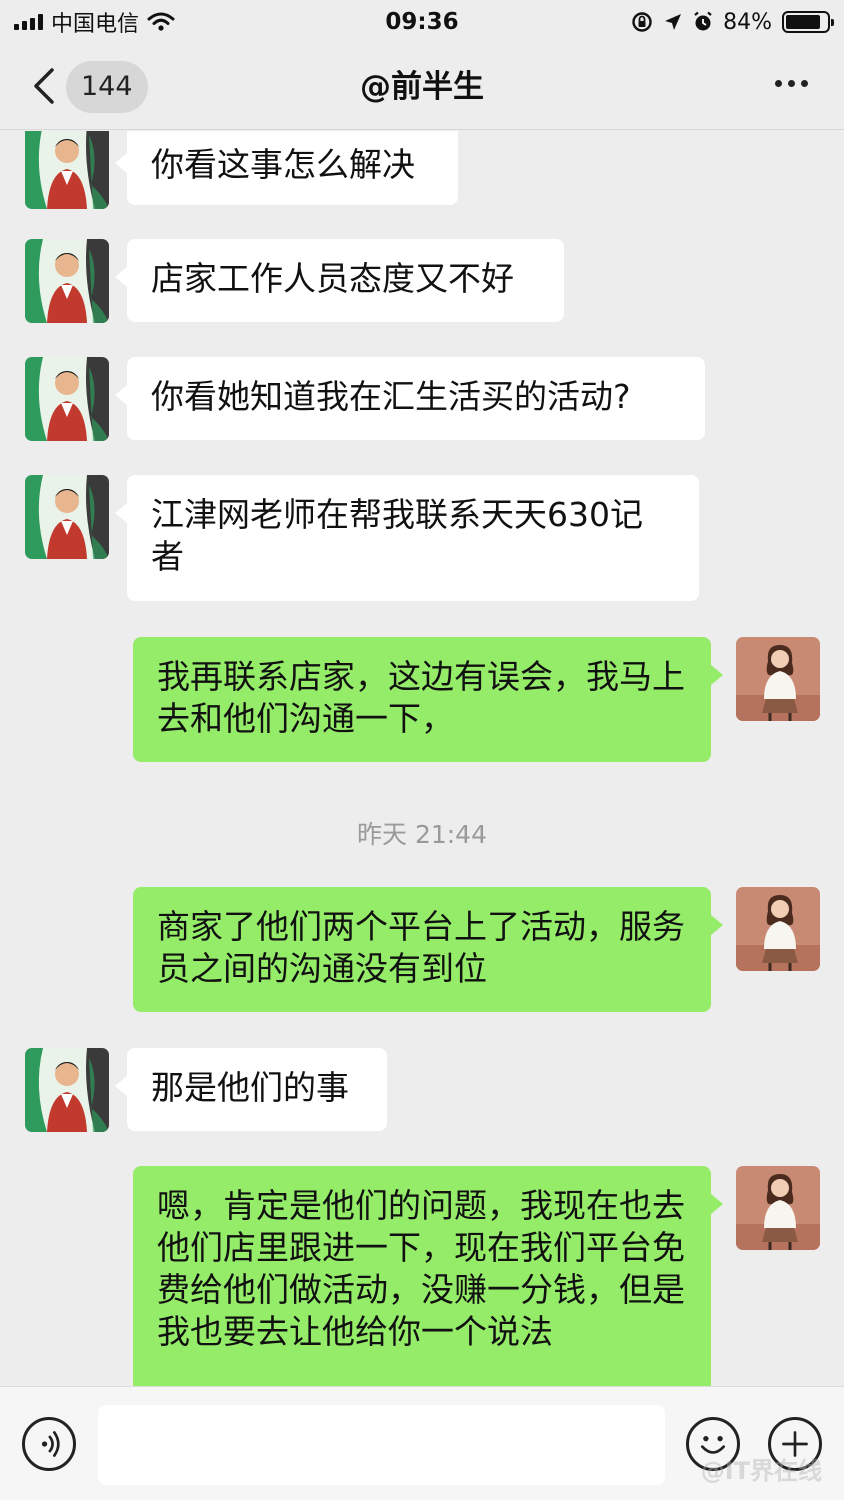 Image resolution: width=844 pixels, height=1500 pixels. Describe the element at coordinates (761, 1471) in the screenshot. I see `watermark: @IT界在线` at that location.